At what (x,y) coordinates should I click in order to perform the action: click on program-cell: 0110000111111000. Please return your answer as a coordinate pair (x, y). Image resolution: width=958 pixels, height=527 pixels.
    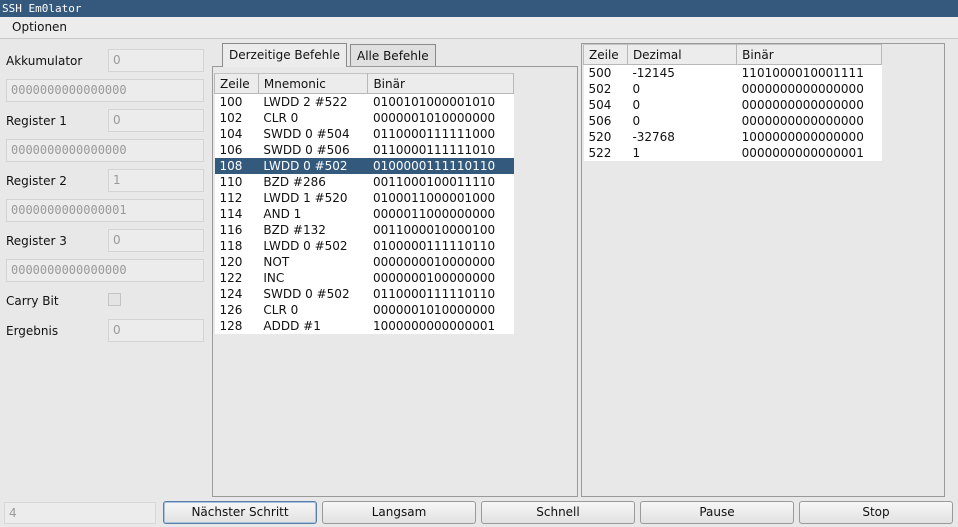
    Looking at the image, I should click on (440, 134).